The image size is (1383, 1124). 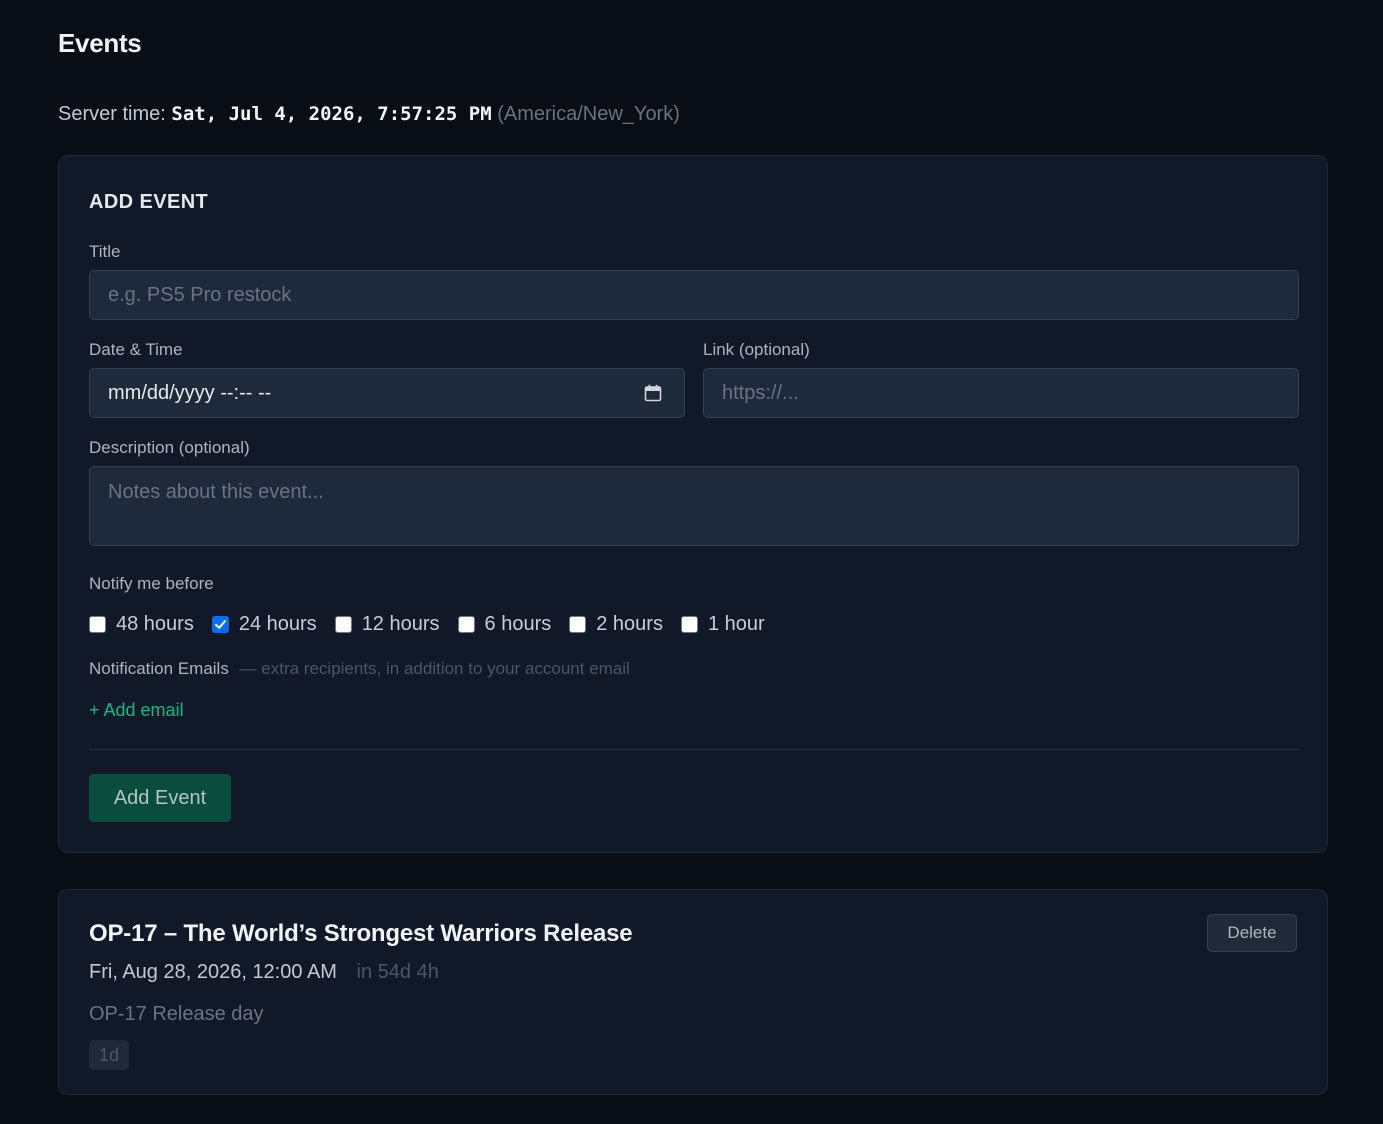 What do you see at coordinates (97, 624) in the screenshot?
I see `notify-checkbox-48h` at bounding box center [97, 624].